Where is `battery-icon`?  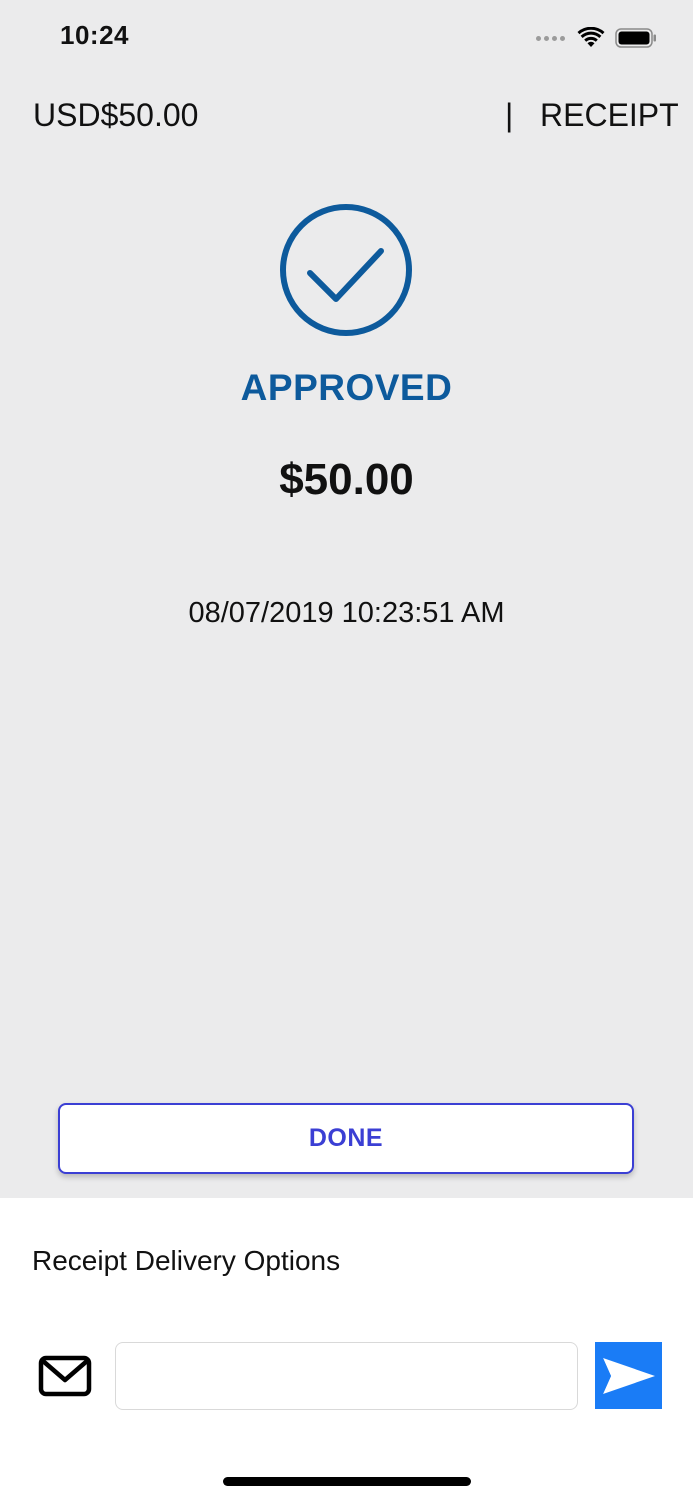
battery-icon is located at coordinates (635, 38).